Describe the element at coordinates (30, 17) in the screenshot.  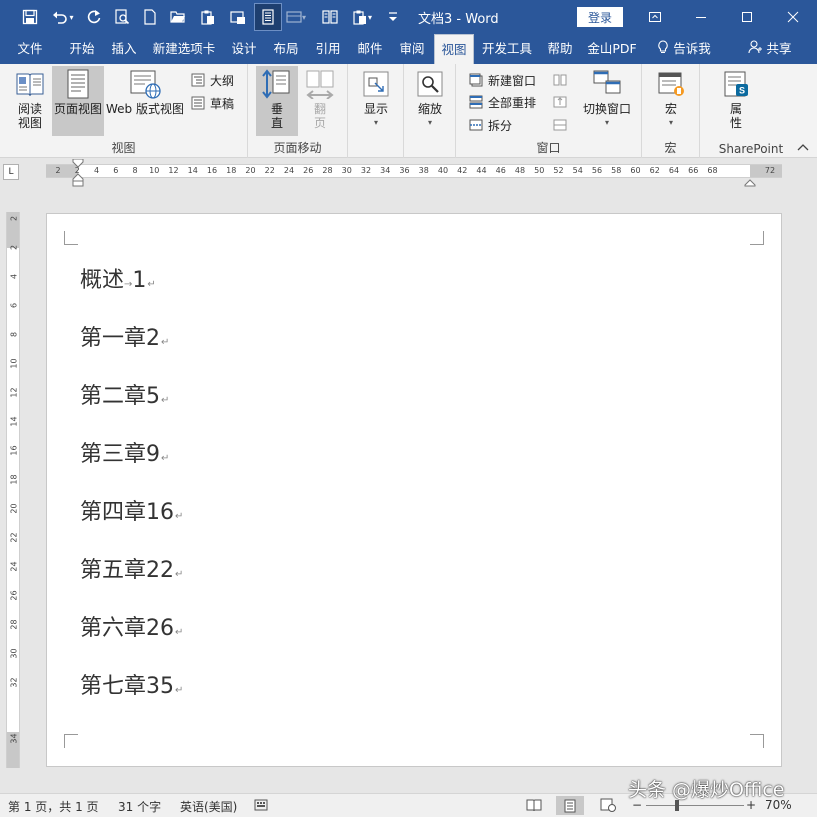
I see `save-icon` at that location.